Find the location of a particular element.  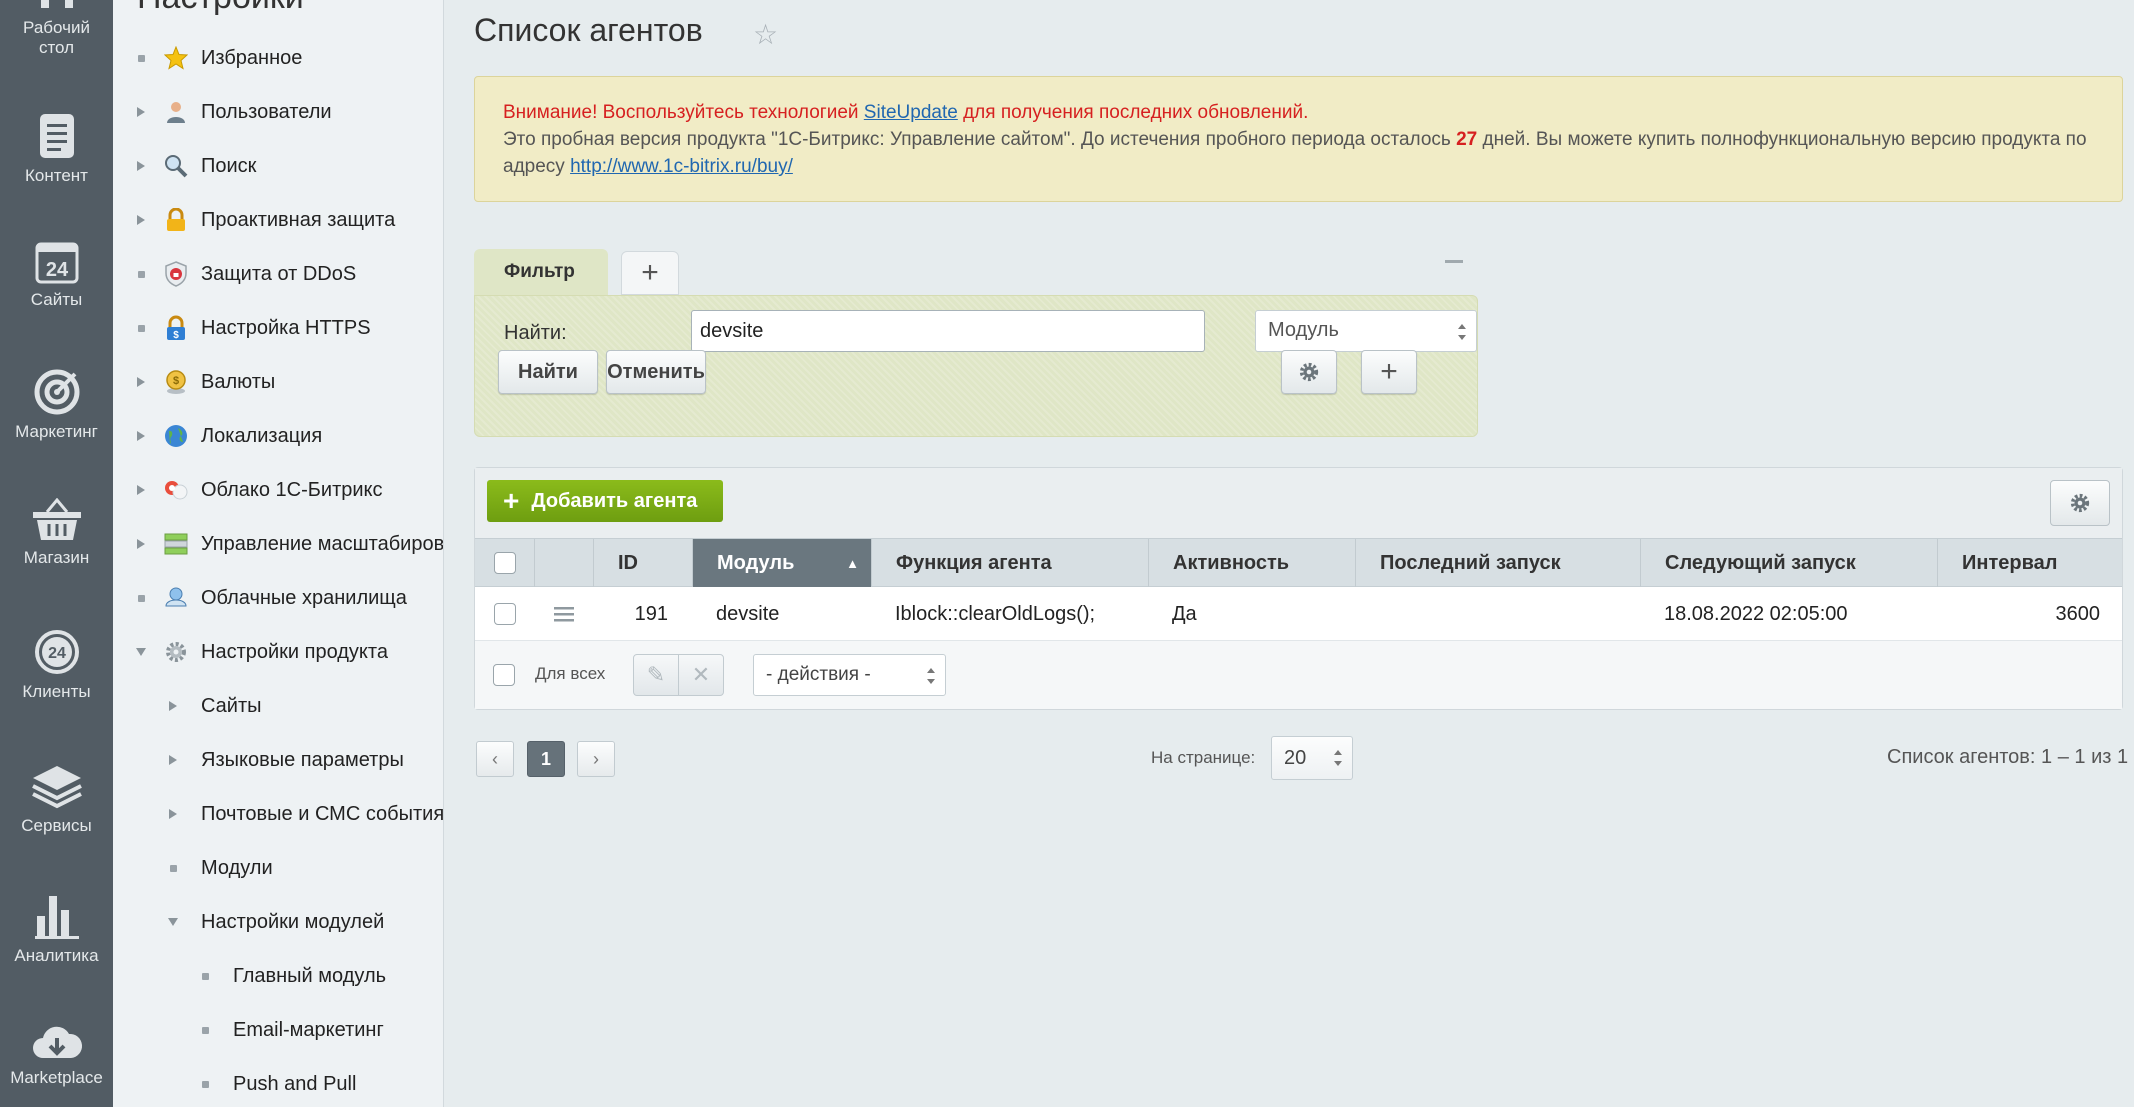

nav-marketplace: Marketplace is located at coordinates (56, 1056).